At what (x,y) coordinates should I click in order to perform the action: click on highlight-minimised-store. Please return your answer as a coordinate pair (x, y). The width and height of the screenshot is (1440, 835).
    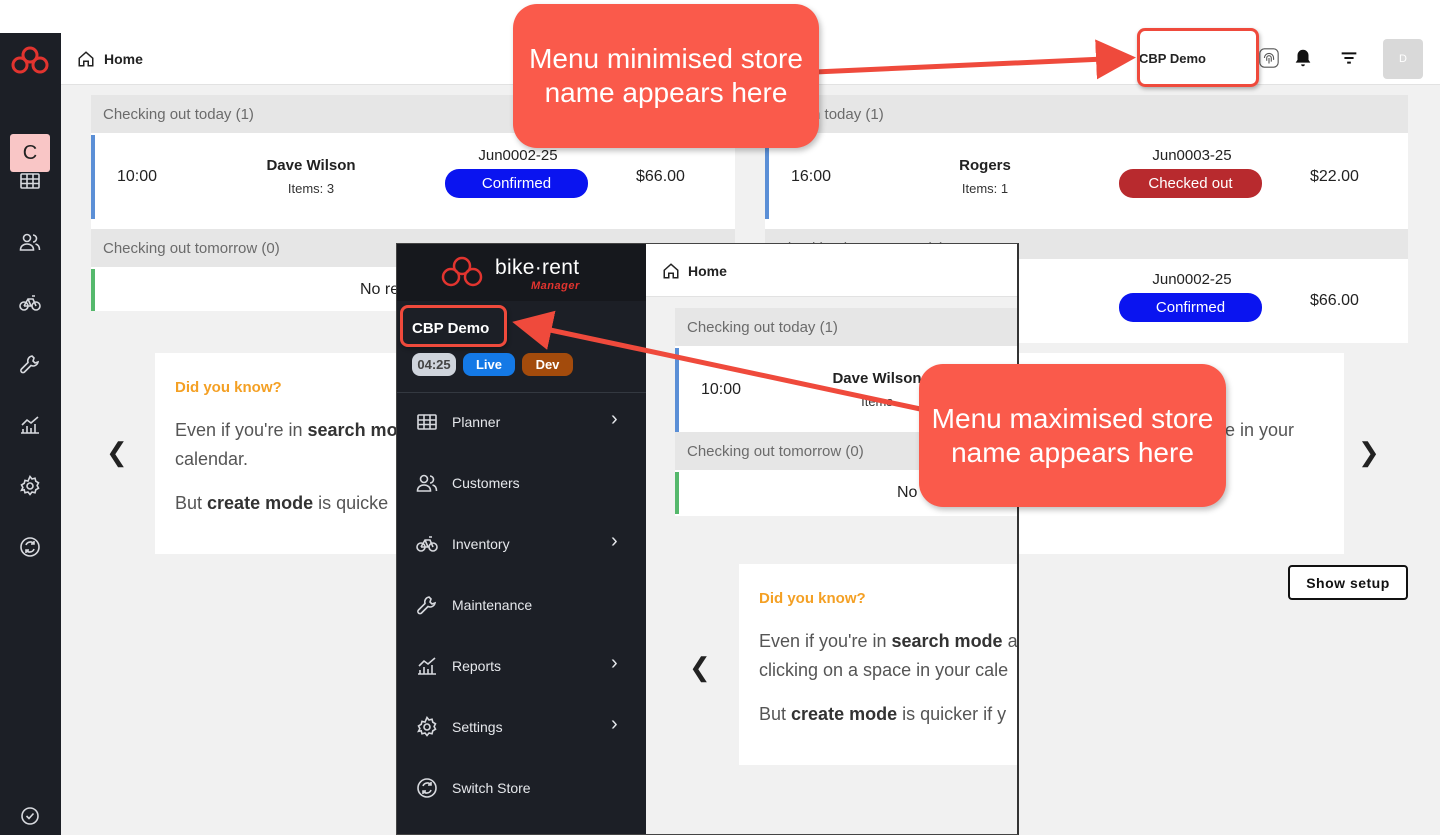
    Looking at the image, I should click on (1198, 57).